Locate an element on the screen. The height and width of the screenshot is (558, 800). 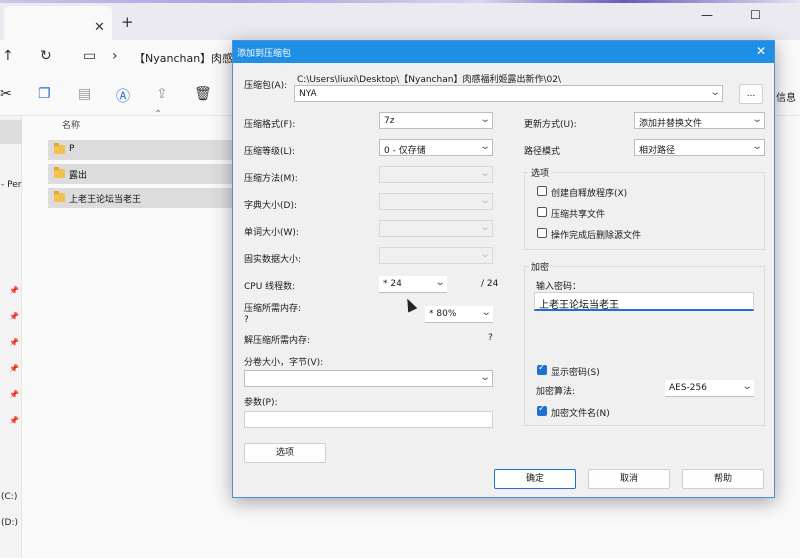
decomp-label: 解压缩所需内存: is located at coordinates (277, 341).